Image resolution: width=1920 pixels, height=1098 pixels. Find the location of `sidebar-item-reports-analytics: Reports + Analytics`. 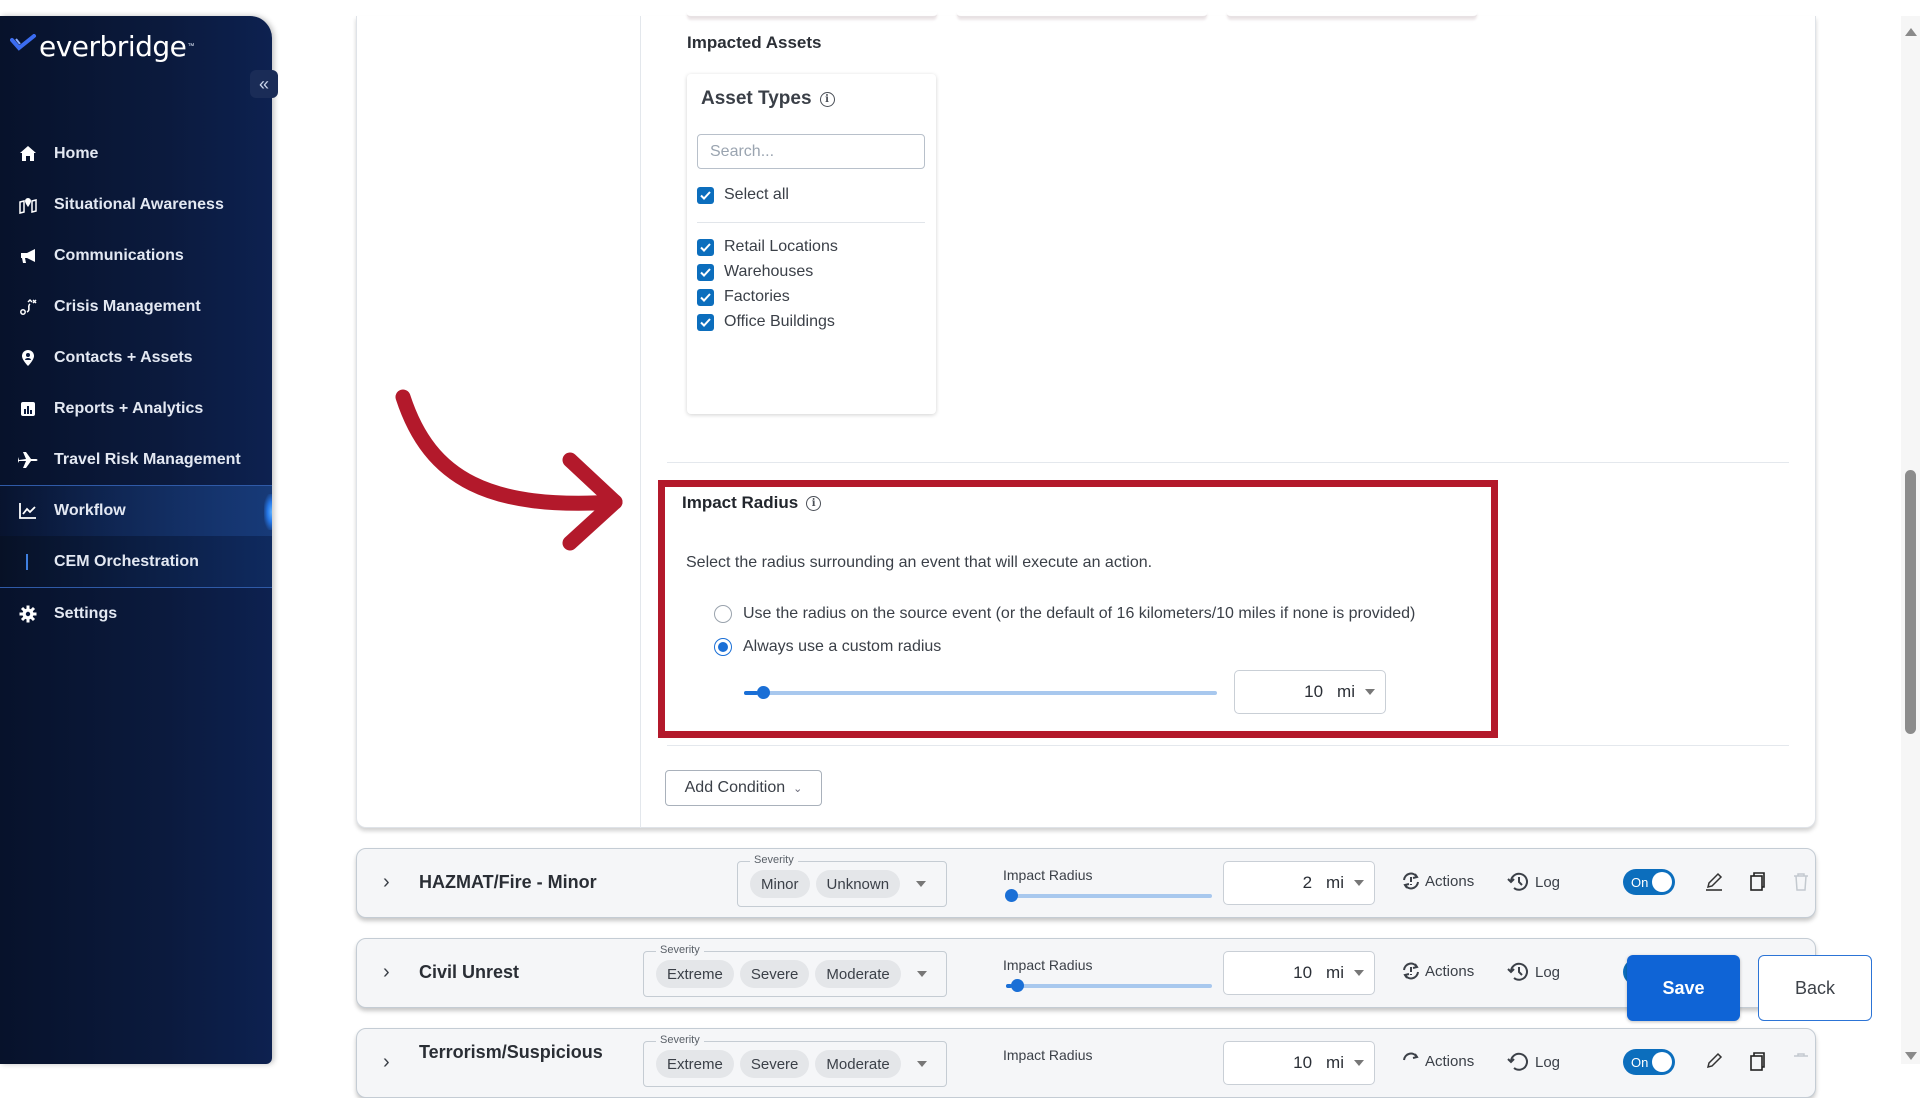

sidebar-item-reports-analytics: Reports + Analytics is located at coordinates (136, 408).